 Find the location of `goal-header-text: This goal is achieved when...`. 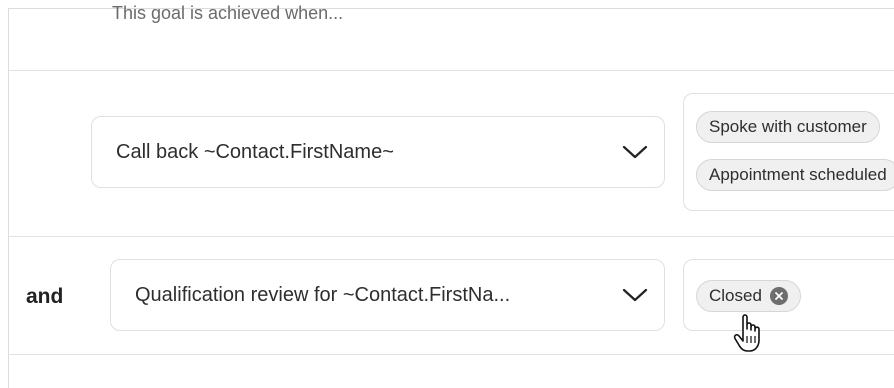

goal-header-text: This goal is achieved when... is located at coordinates (228, 13).